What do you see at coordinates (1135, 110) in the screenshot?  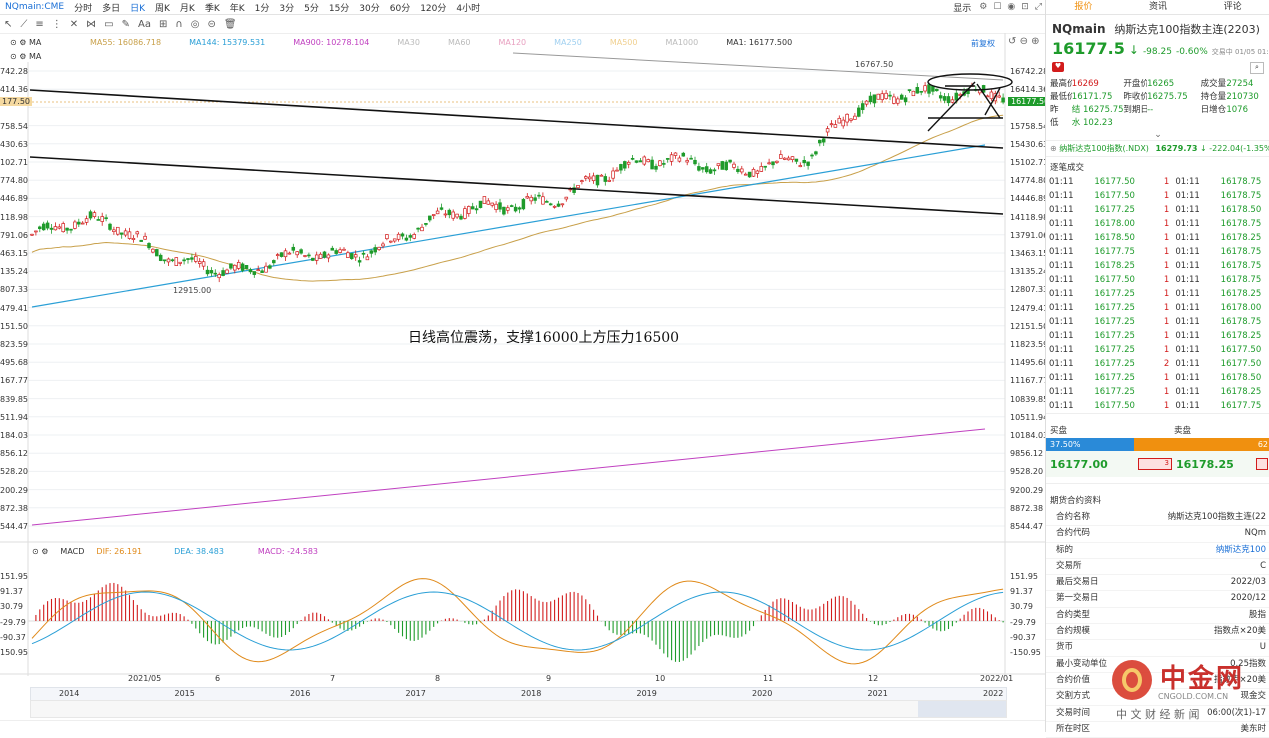 I see `quote-cell: 到期日` at bounding box center [1135, 110].